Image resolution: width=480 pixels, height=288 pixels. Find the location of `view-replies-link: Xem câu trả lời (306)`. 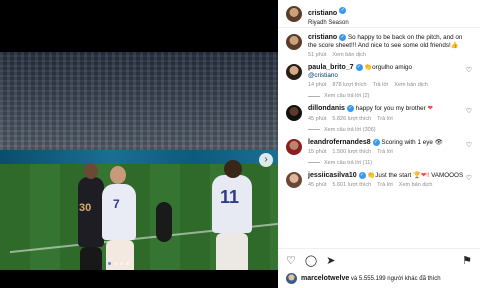

view-replies-link: Xem câu trả lời (306) is located at coordinates (350, 130).